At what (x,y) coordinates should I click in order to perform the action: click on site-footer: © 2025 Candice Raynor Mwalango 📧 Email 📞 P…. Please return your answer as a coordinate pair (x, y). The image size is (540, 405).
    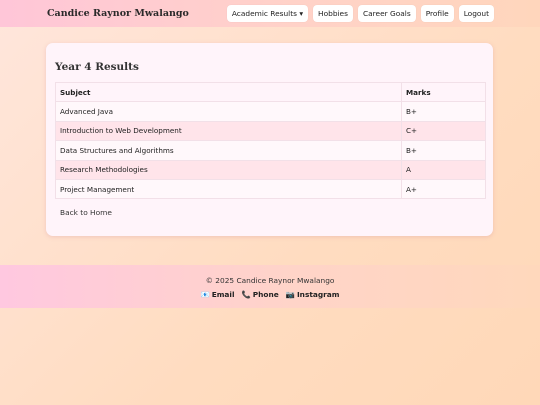
    Looking at the image, I should click on (270, 286).